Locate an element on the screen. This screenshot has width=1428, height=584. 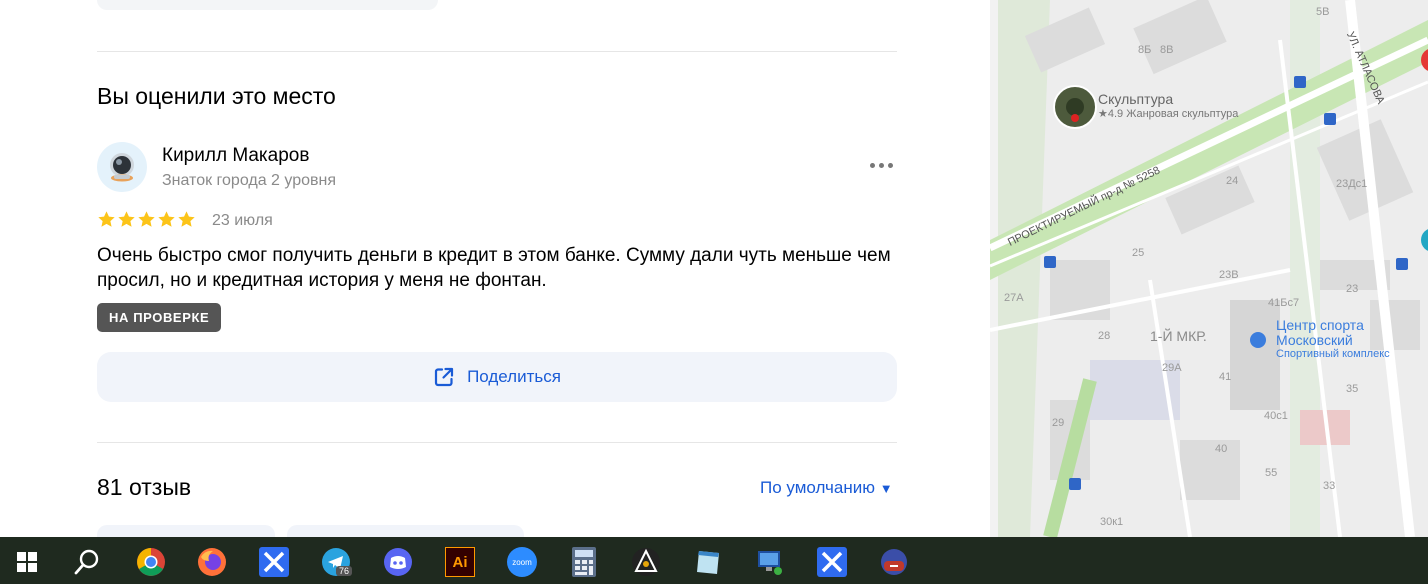
game-icon is located at coordinates (894, 562).